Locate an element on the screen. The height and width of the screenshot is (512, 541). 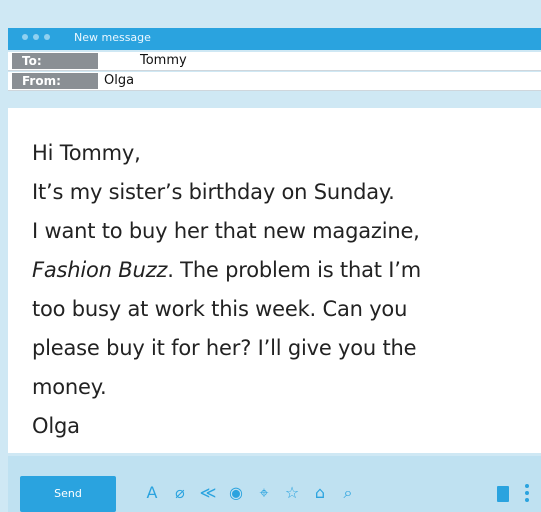
camera-icon: ◉ is located at coordinates (236, 493).